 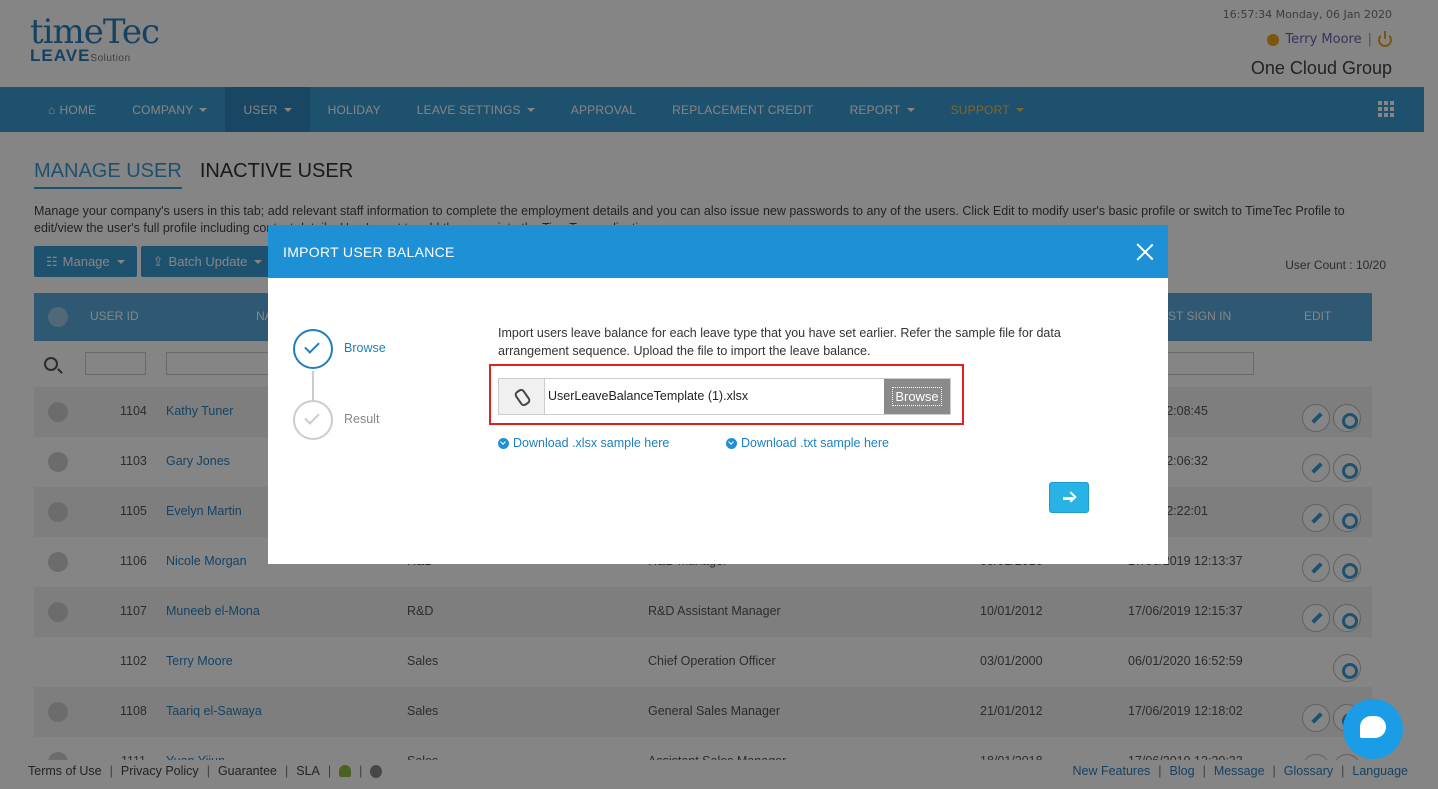 I want to click on step-result-label: Result, so click(x=362, y=419).